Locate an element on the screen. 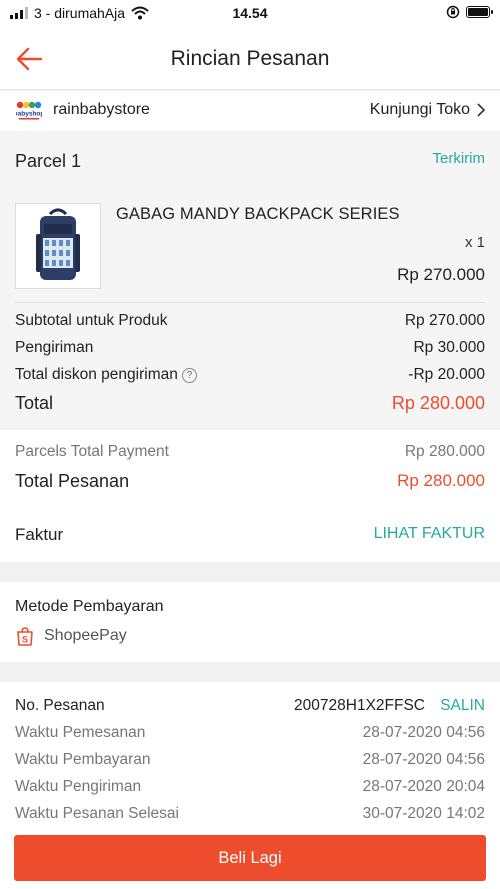 The image size is (500, 889). order-number-value: 200728H1X2FFSC is located at coordinates (359, 705).